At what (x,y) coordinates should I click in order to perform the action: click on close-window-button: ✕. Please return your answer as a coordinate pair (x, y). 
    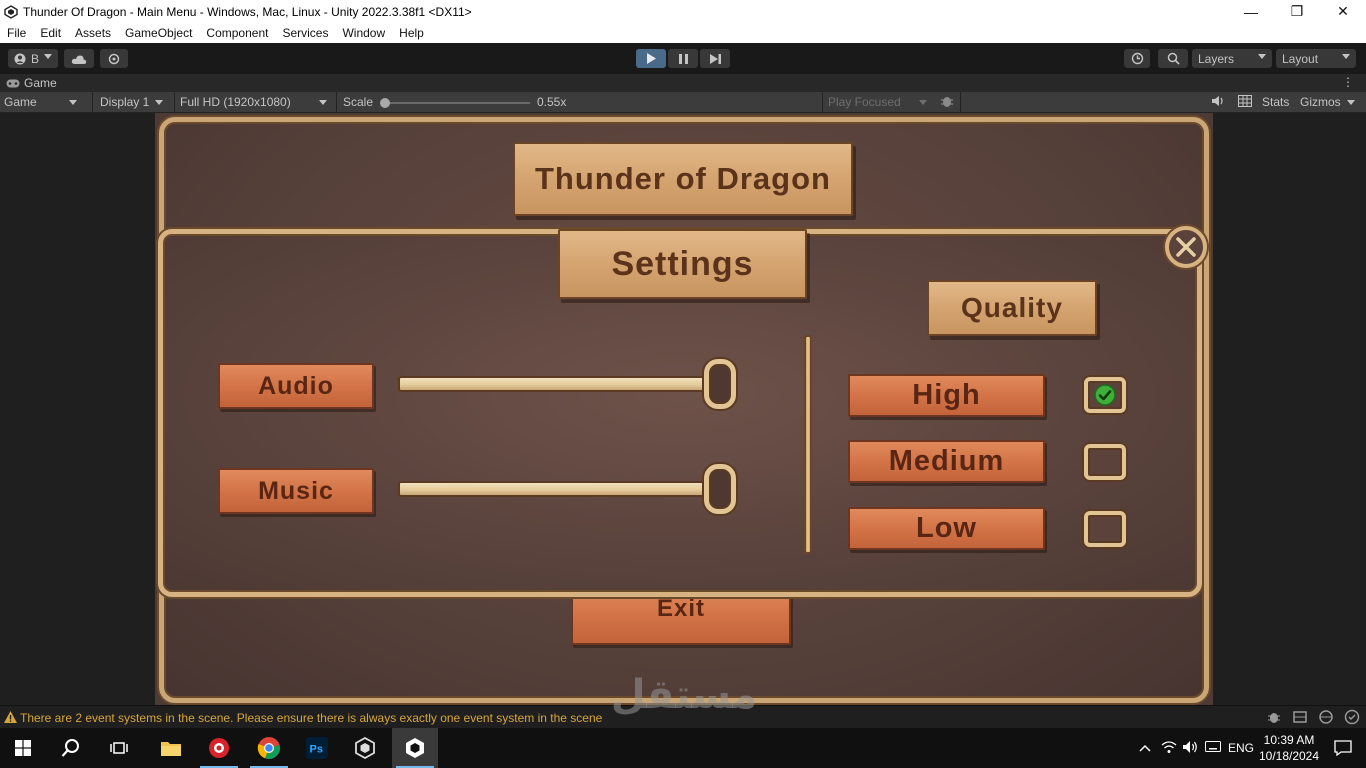
    Looking at the image, I should click on (1343, 11).